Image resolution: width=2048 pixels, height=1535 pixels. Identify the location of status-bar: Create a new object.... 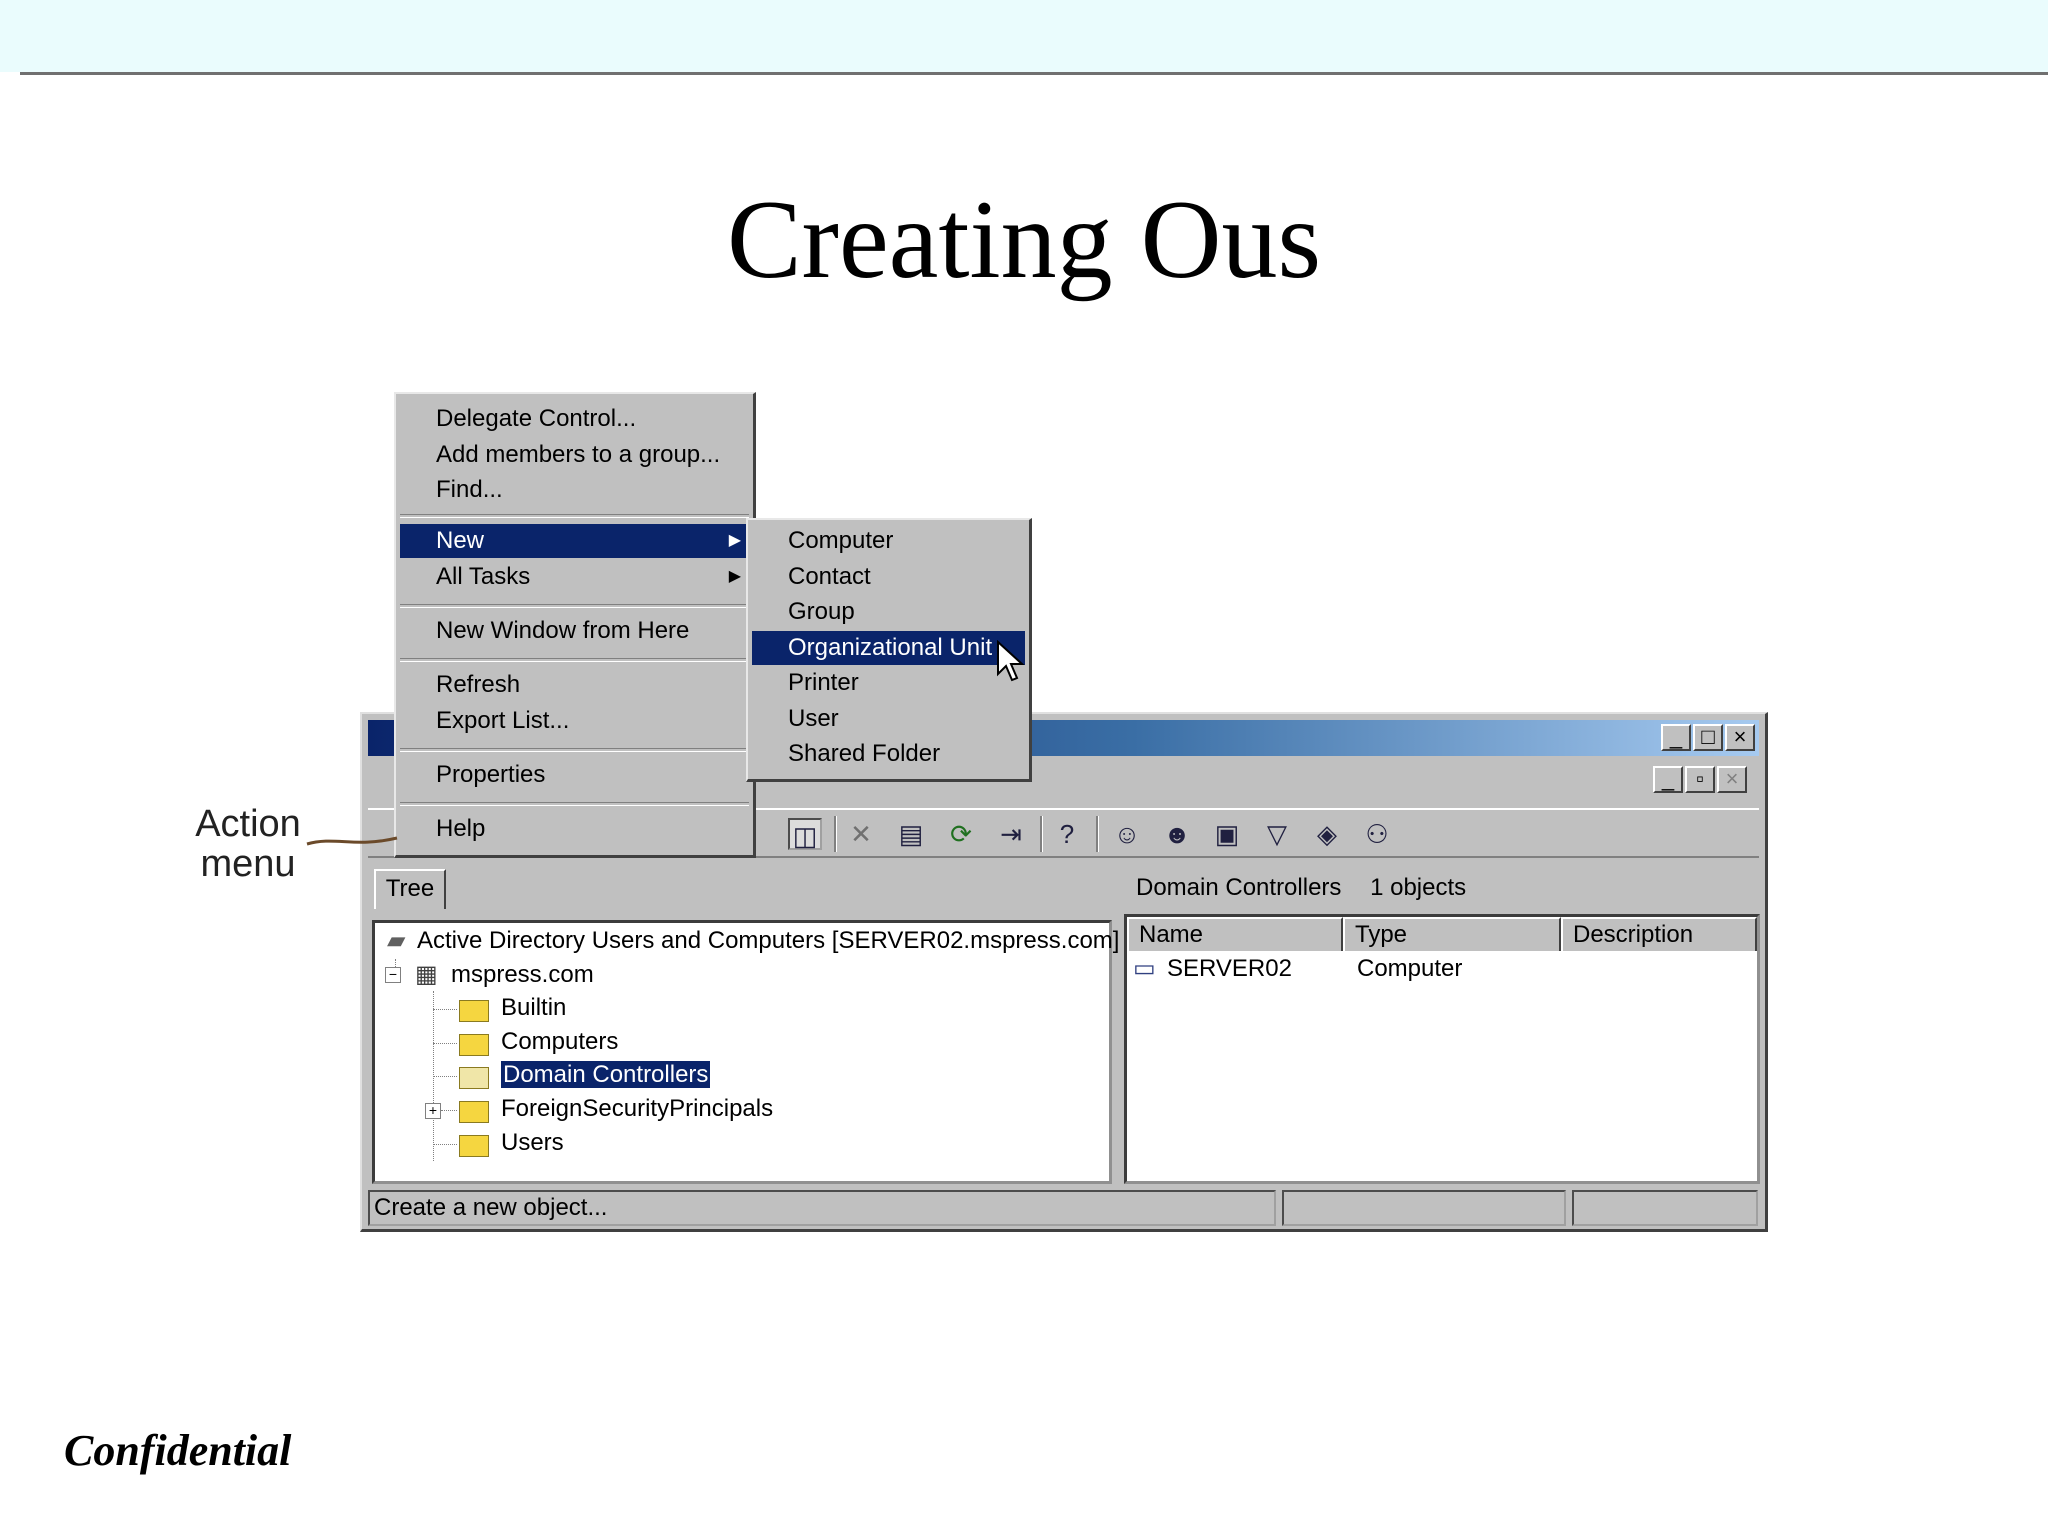
(1063, 1208).